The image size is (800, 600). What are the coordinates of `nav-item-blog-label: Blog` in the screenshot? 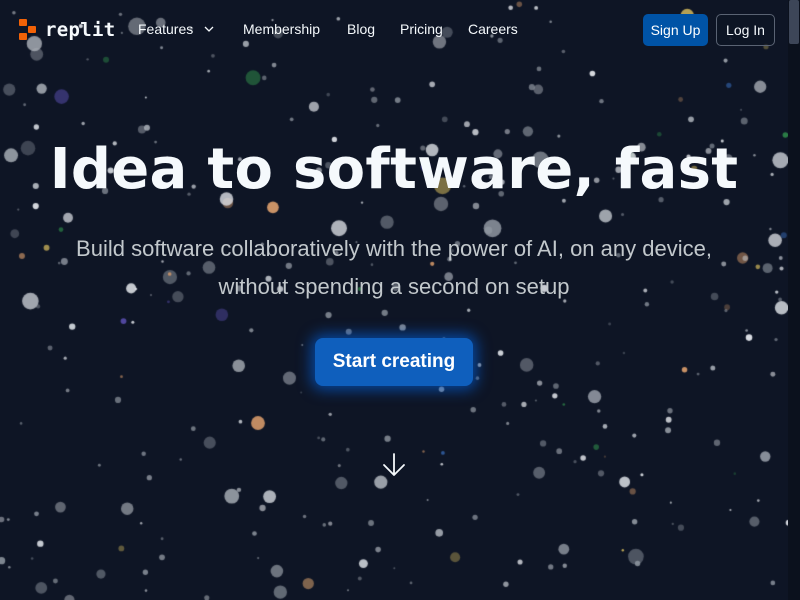 It's located at (361, 29).